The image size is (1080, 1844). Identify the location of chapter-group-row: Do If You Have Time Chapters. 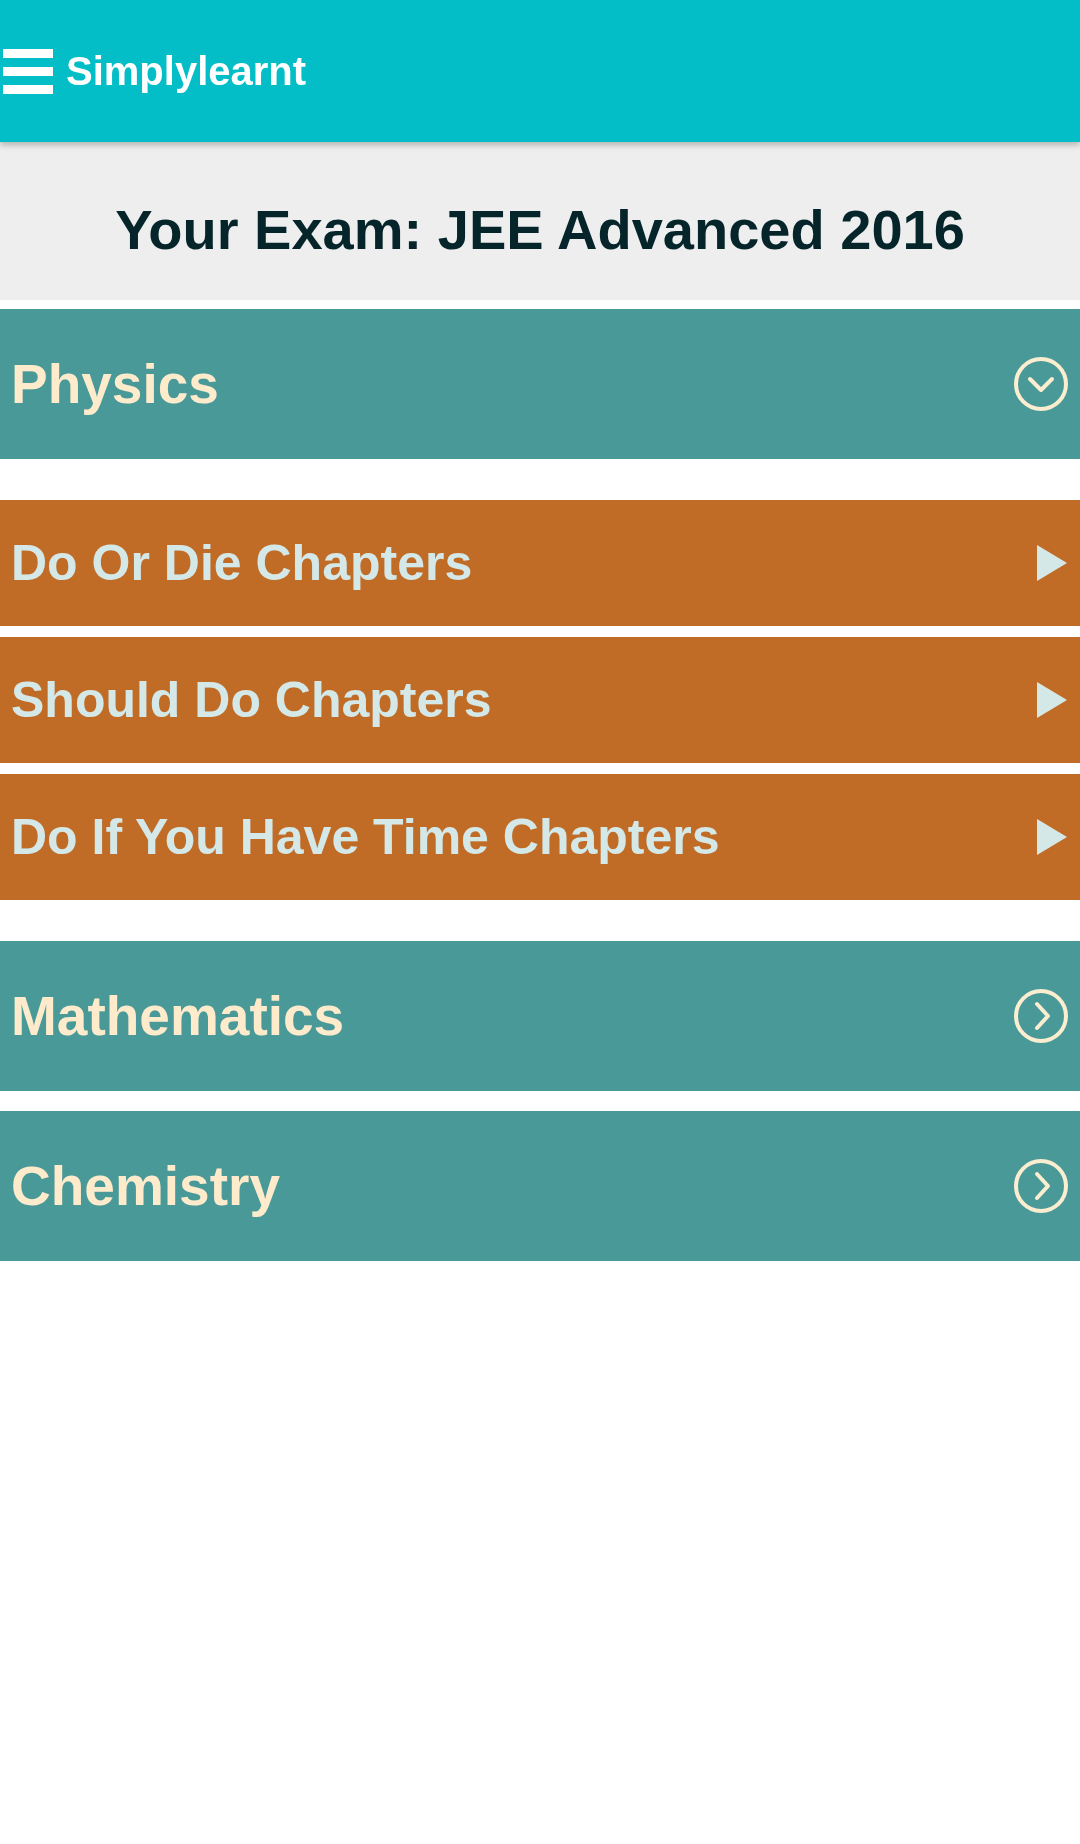
(540, 837).